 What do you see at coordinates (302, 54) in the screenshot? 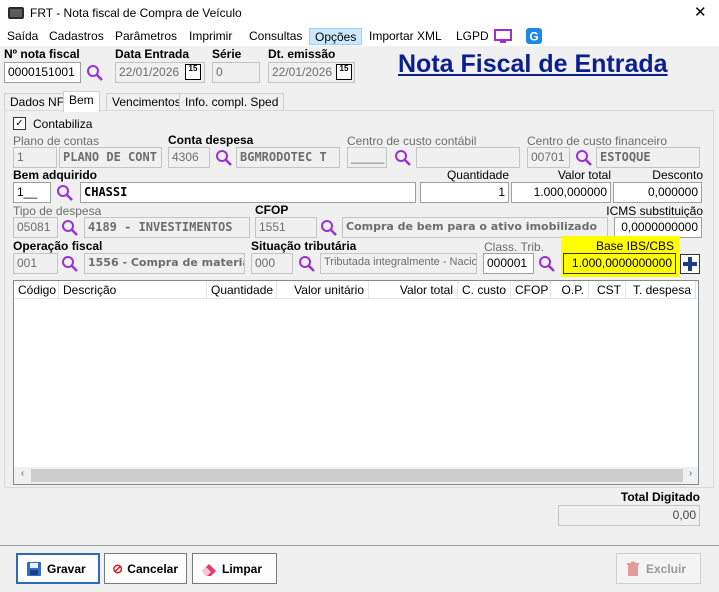
I see `dt-emissao-label: Dt. emissão` at bounding box center [302, 54].